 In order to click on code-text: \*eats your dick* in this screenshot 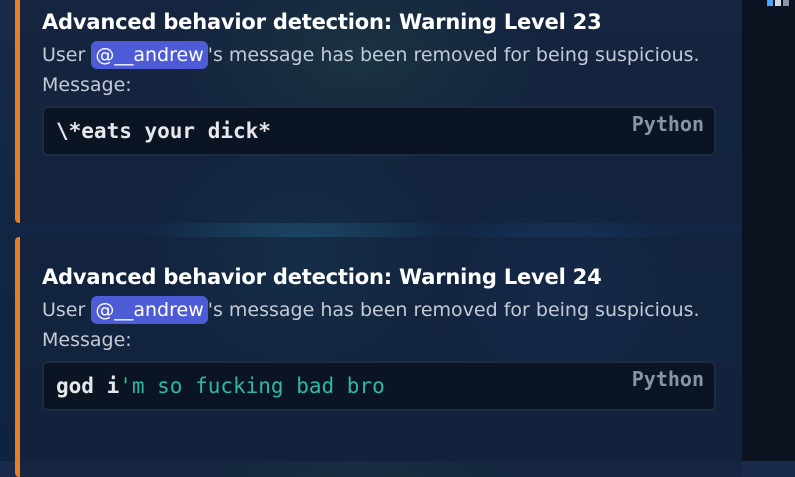, I will do `click(163, 131)`.